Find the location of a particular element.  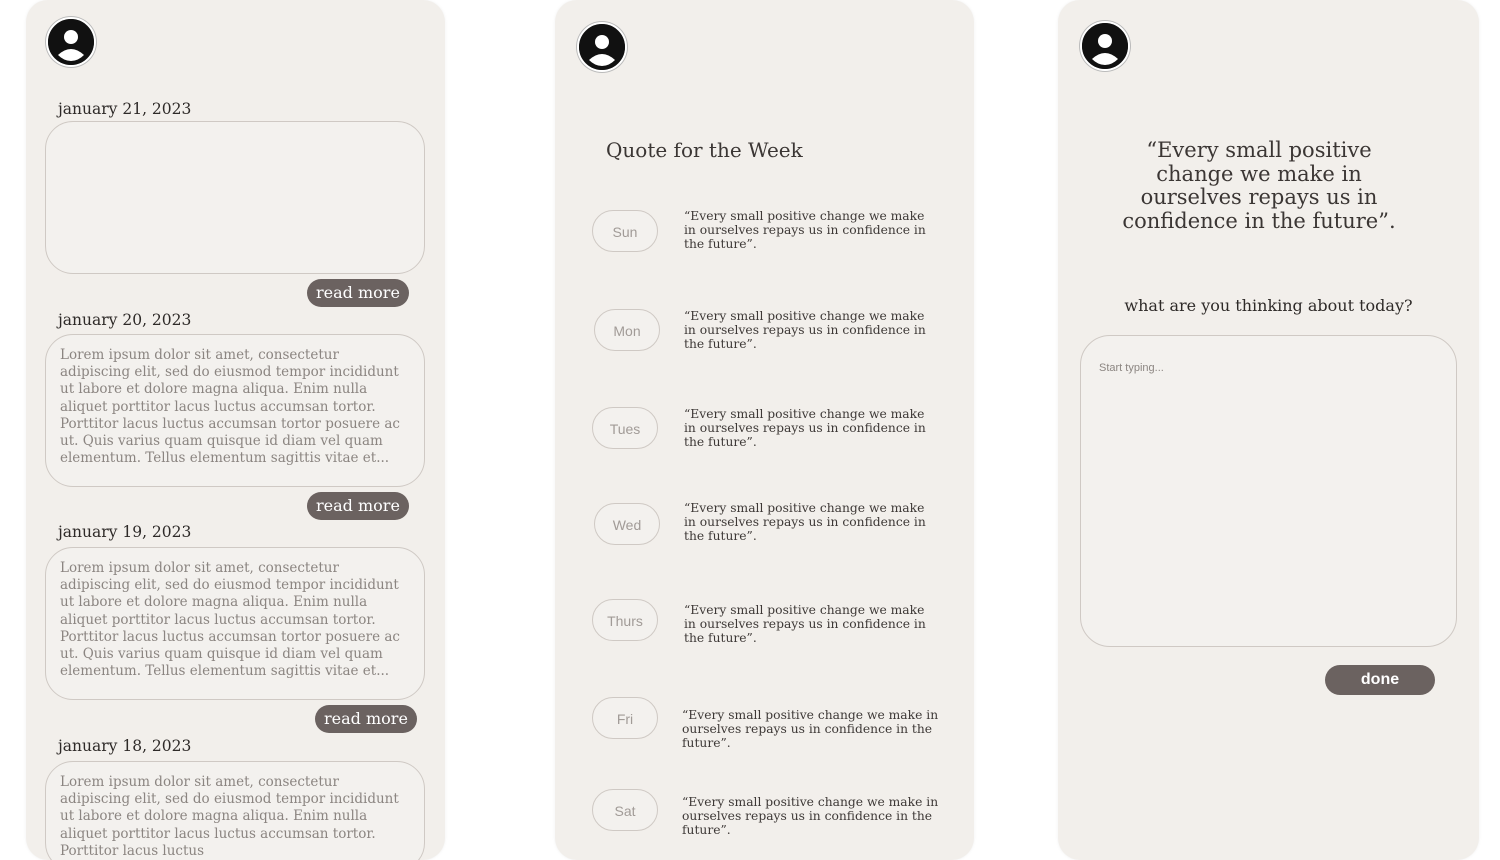

day-pill-sun: Sun is located at coordinates (625, 231).